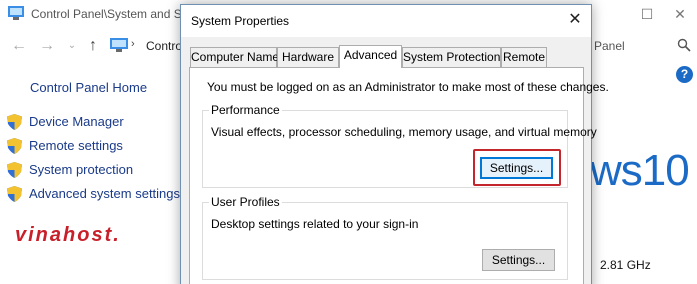 Image resolution: width=697 pixels, height=284 pixels. I want to click on search-icon, so click(684, 45).